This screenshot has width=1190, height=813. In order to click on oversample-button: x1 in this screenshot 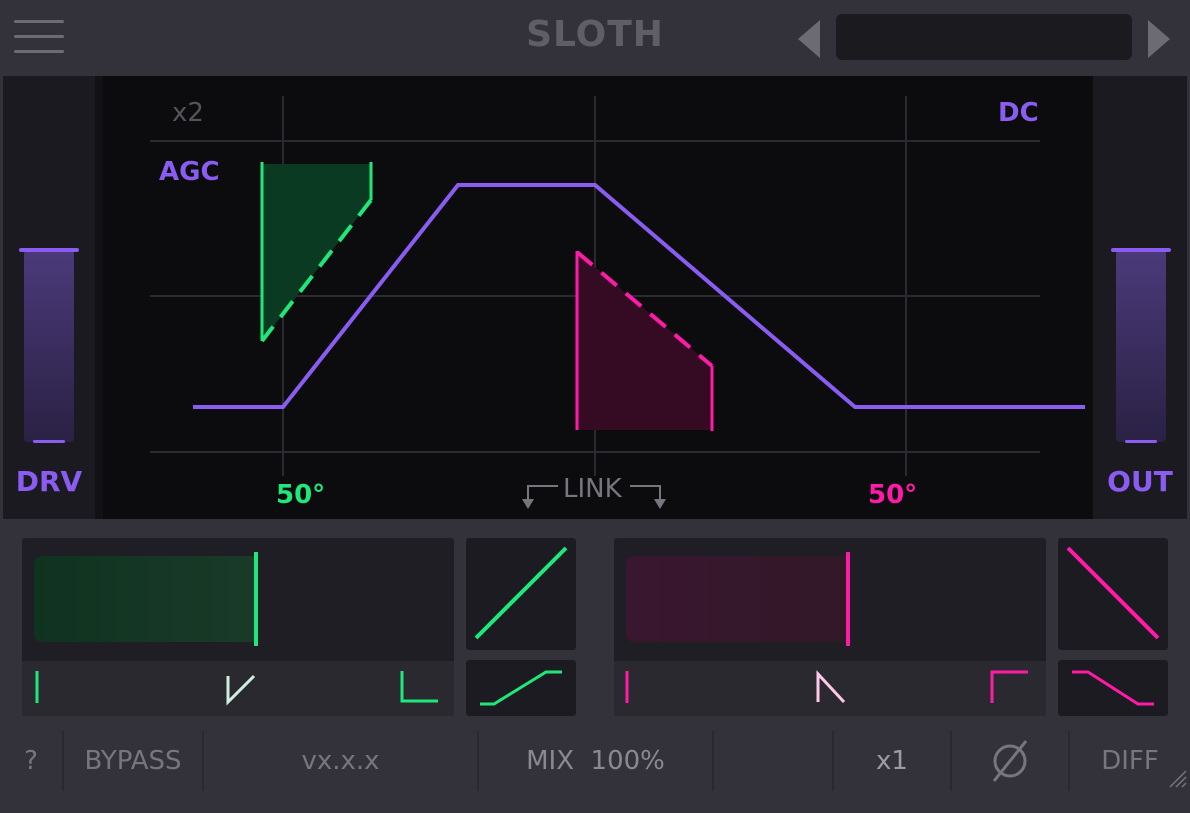, I will do `click(892, 761)`.